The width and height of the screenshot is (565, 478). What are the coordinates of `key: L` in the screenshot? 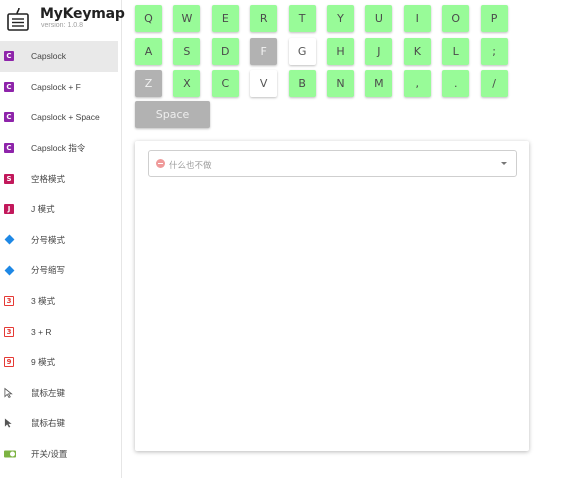 It's located at (456, 51).